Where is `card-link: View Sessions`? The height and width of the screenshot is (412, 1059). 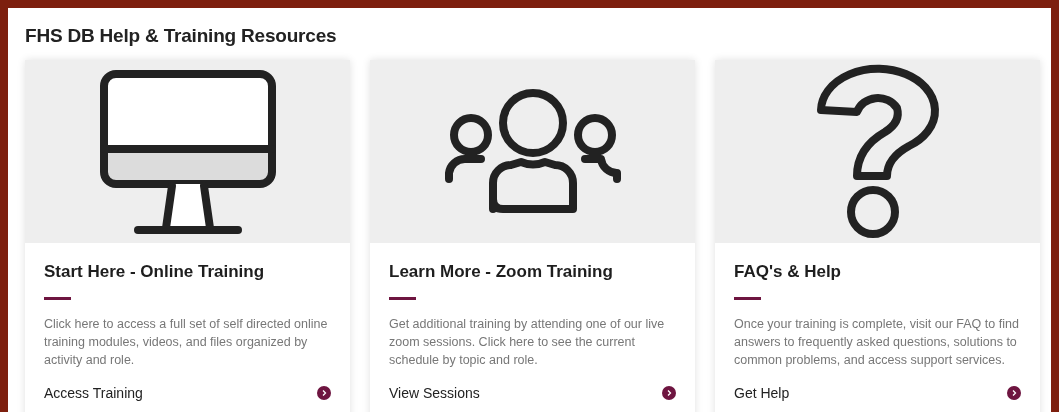 card-link: View Sessions is located at coordinates (434, 393).